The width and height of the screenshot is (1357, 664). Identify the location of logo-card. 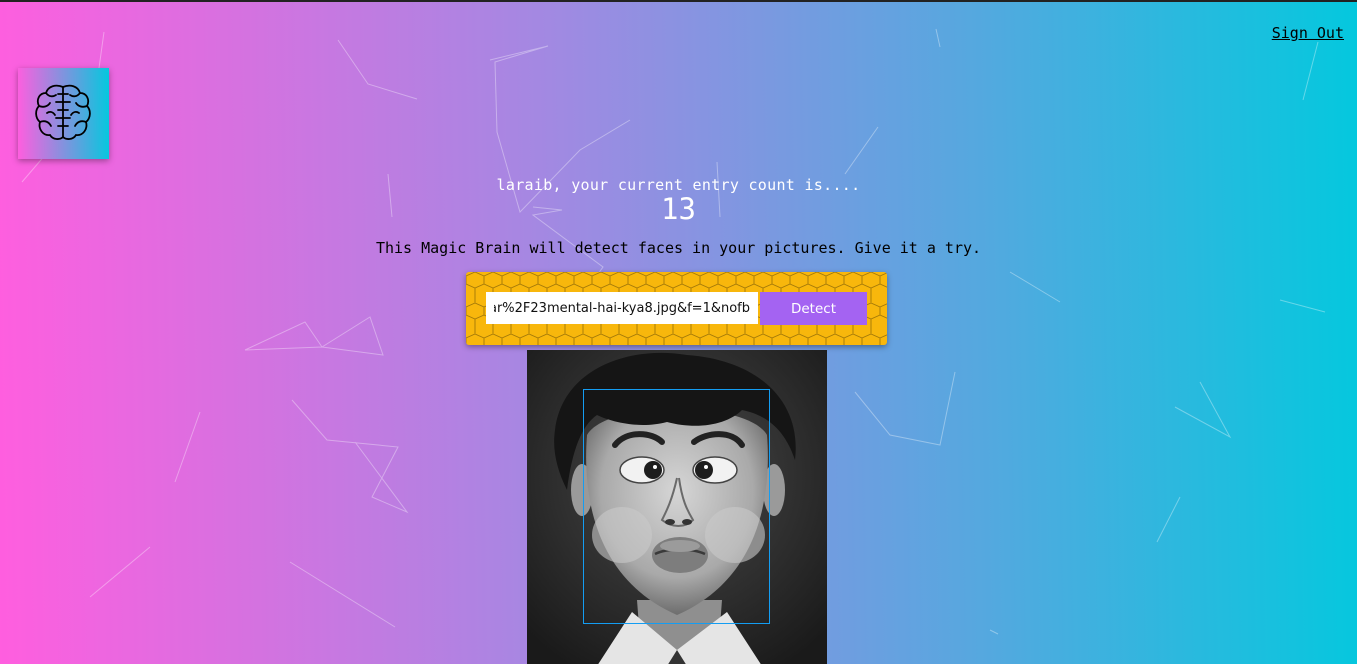
(63, 113).